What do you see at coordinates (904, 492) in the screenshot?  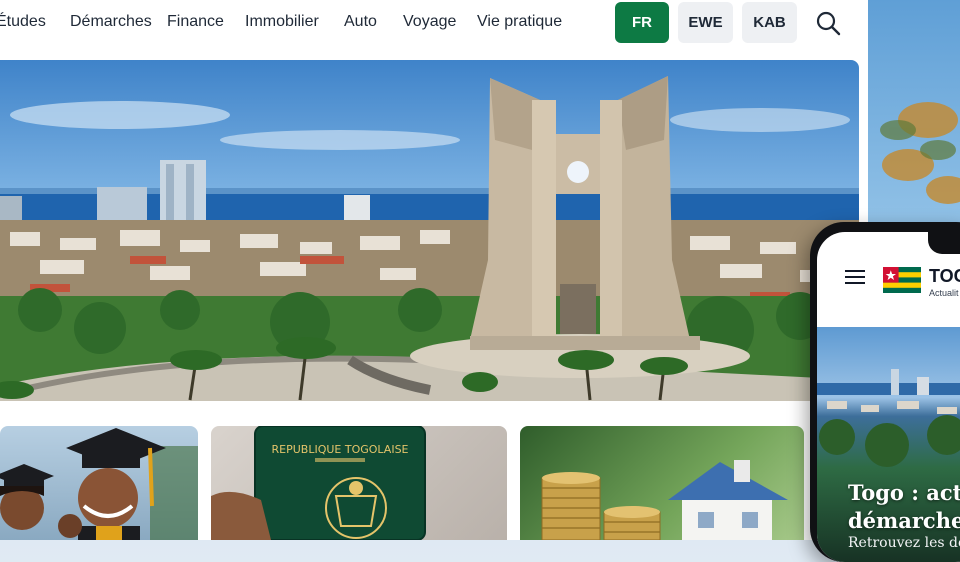 I see `phone-hero-title-line1: Togo : actu` at bounding box center [904, 492].